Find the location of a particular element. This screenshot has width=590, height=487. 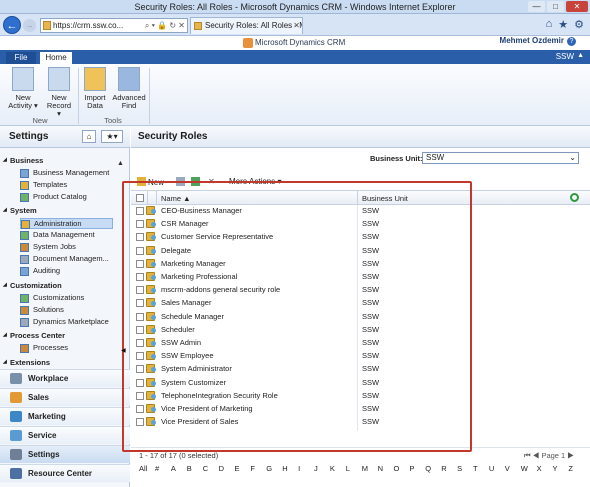

home-tab: Home is located at coordinates (56, 58).